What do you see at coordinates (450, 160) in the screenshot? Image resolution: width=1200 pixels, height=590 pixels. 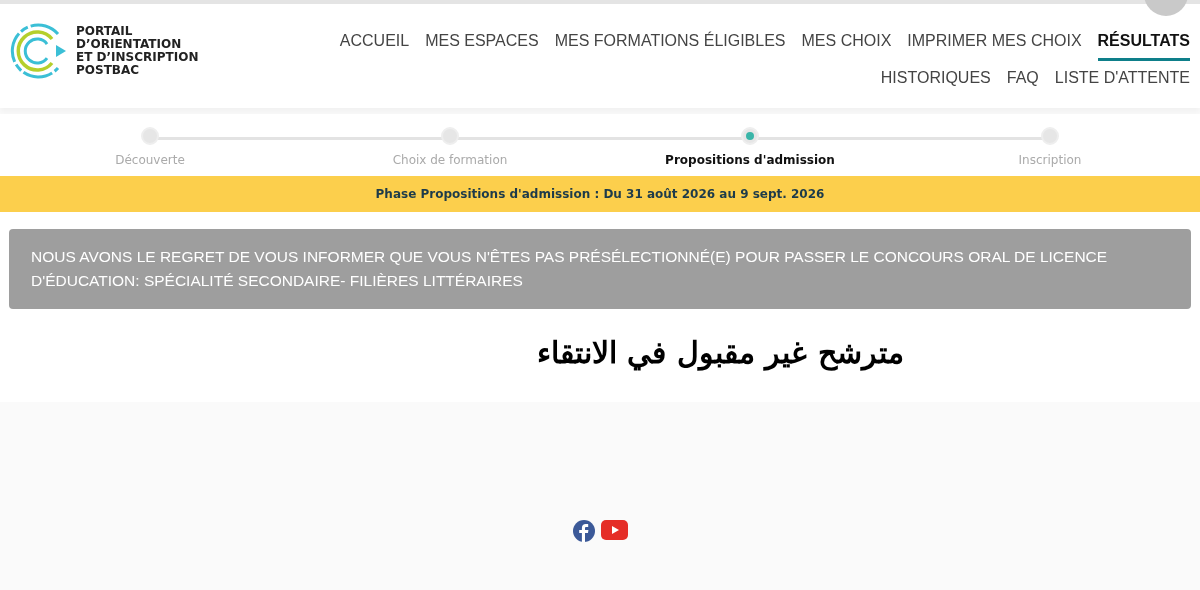 I see `step-label: Choix de formation` at bounding box center [450, 160].